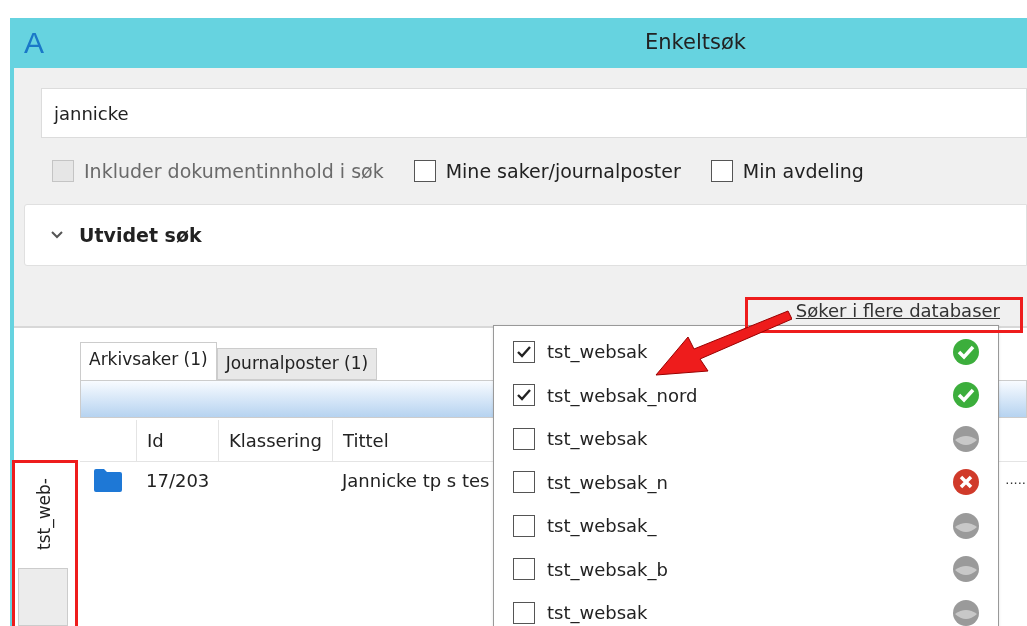  I want to click on table-cell-text: Jannicke tp s tes, so click(416, 480).